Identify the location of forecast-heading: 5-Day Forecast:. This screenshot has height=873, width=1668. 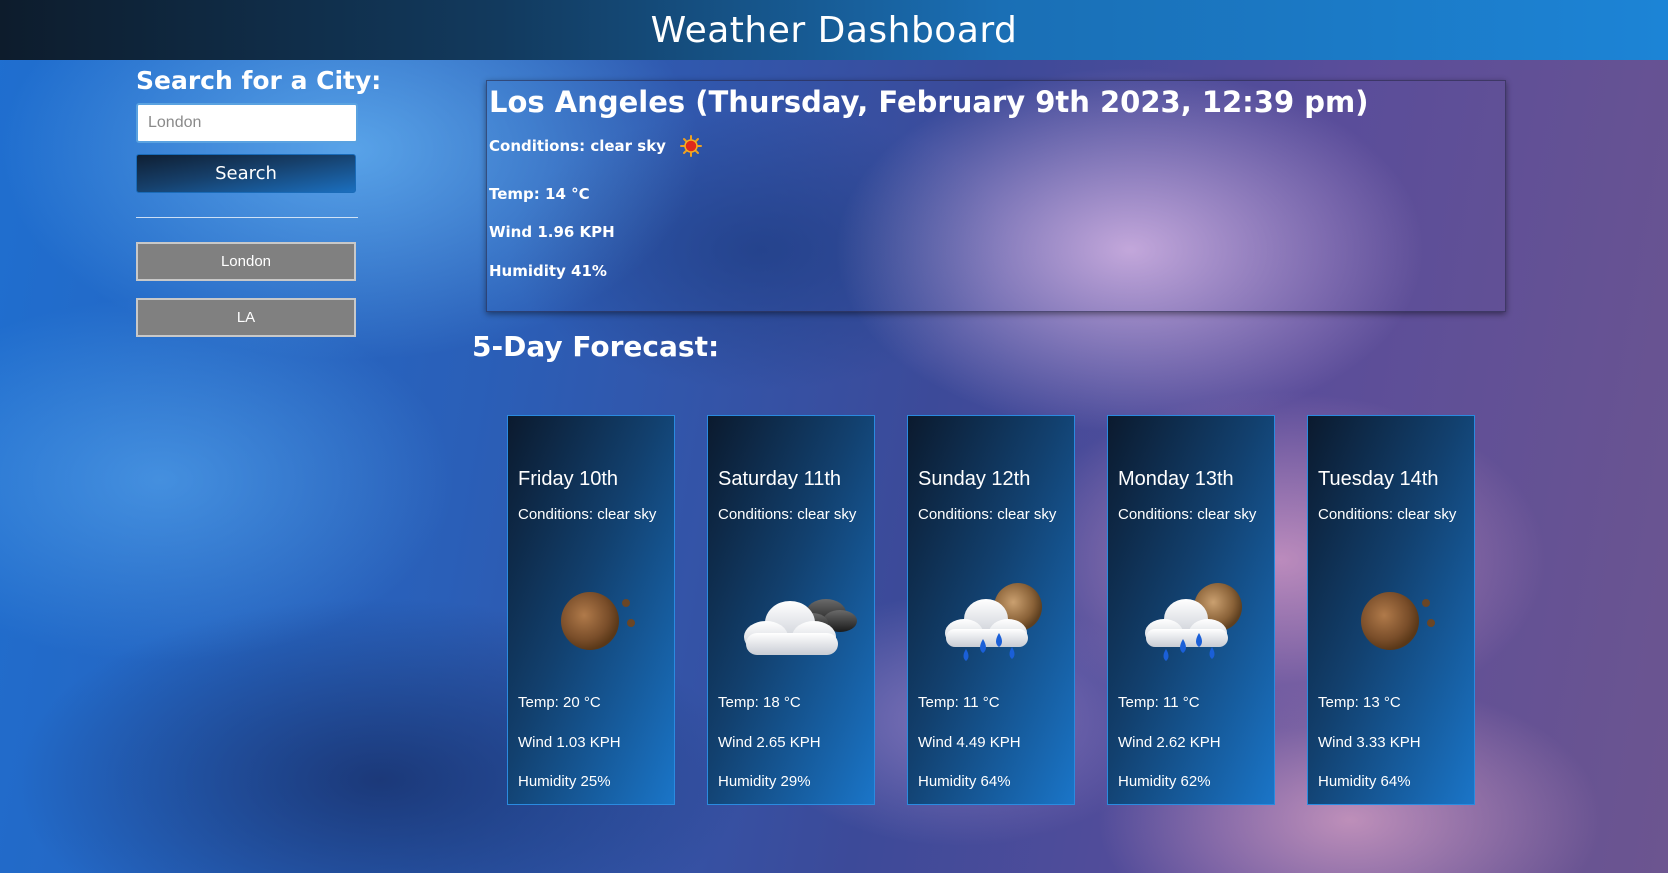
(596, 346).